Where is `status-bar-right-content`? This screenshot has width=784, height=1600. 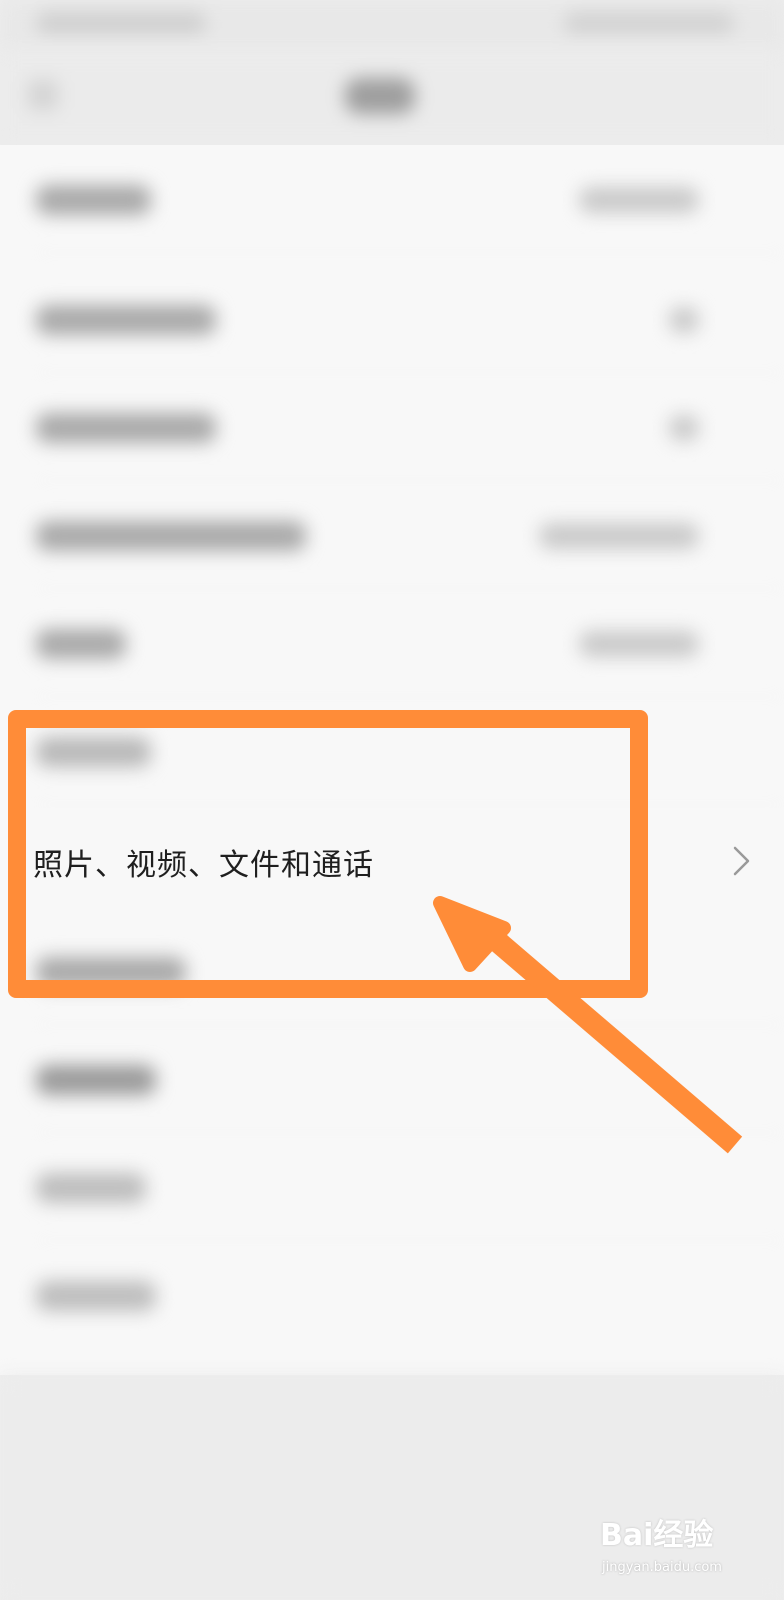
status-bar-right-content is located at coordinates (649, 23).